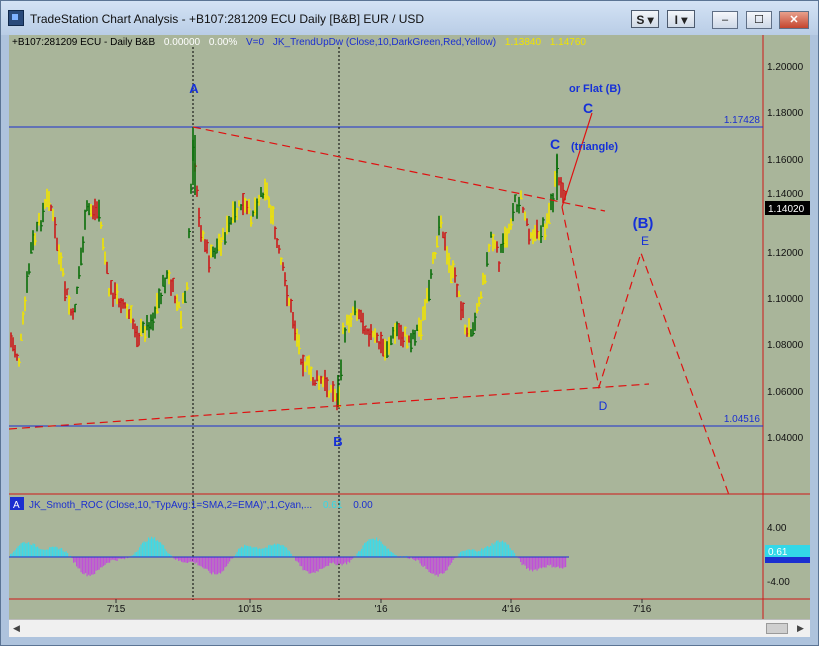 This screenshot has width=819, height=646. What do you see at coordinates (380, 609) in the screenshot?
I see `time-tick-3: '16` at bounding box center [380, 609].